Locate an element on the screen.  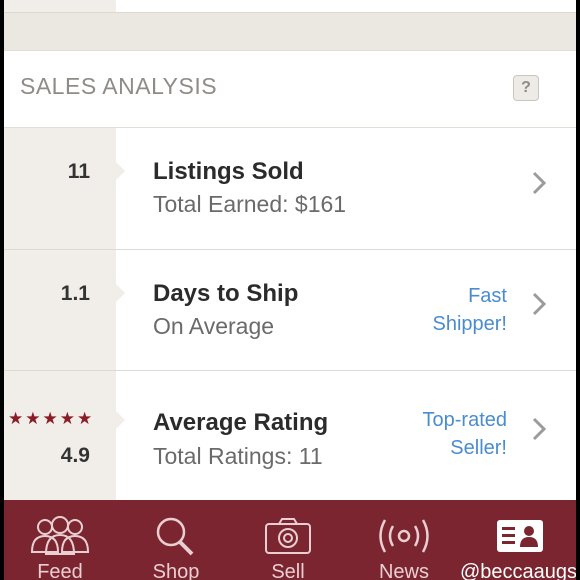
days-to-ship-value: 1.1 is located at coordinates (75, 293).